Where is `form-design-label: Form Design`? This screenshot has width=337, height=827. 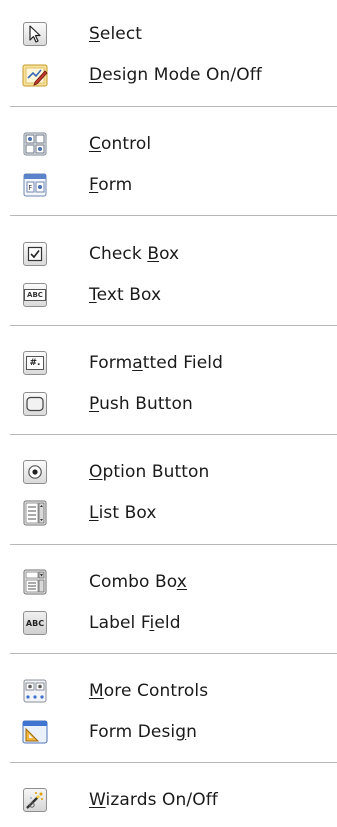 form-design-label: Form Design is located at coordinates (143, 732).